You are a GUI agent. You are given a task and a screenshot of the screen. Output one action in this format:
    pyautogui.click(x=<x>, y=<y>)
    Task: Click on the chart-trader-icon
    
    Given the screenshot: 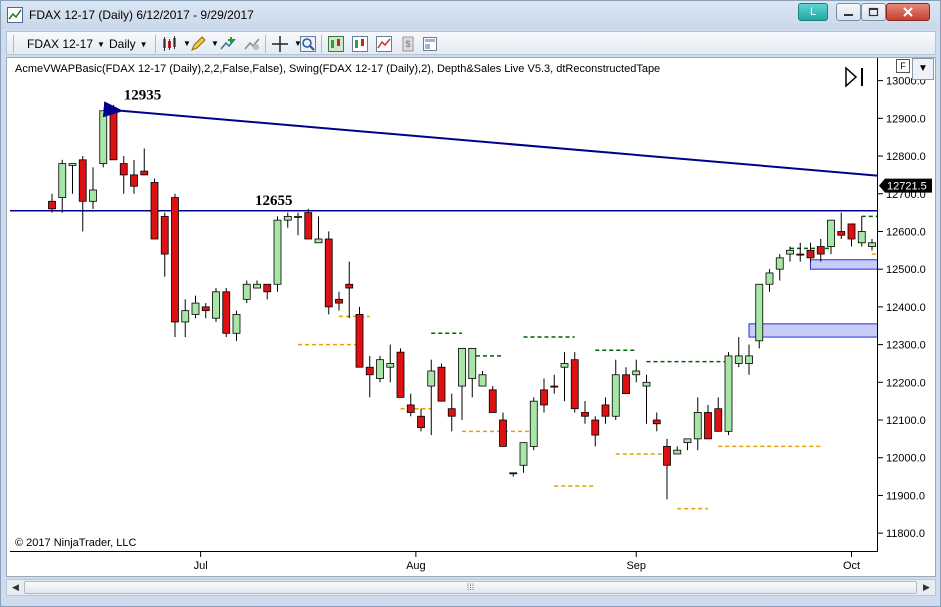 What is the action you would take?
    pyautogui.click(x=360, y=44)
    